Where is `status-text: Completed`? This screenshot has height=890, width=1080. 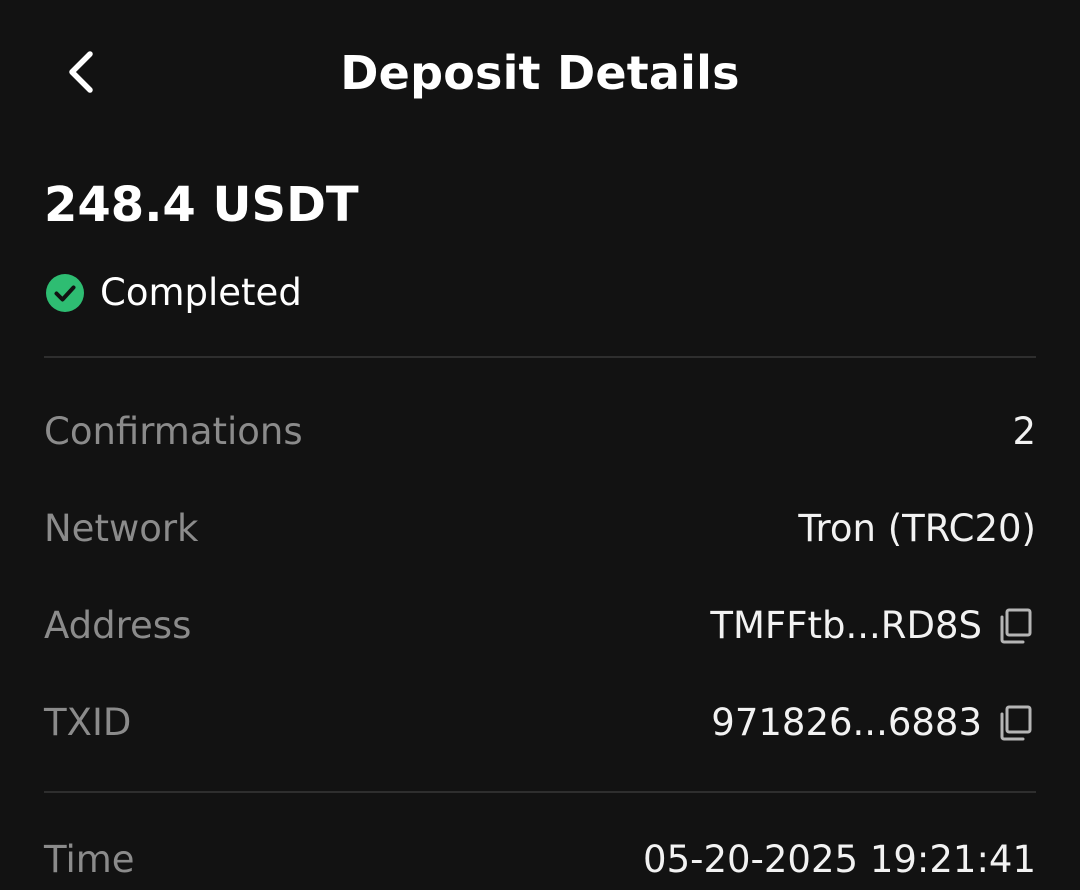 status-text: Completed is located at coordinates (201, 292).